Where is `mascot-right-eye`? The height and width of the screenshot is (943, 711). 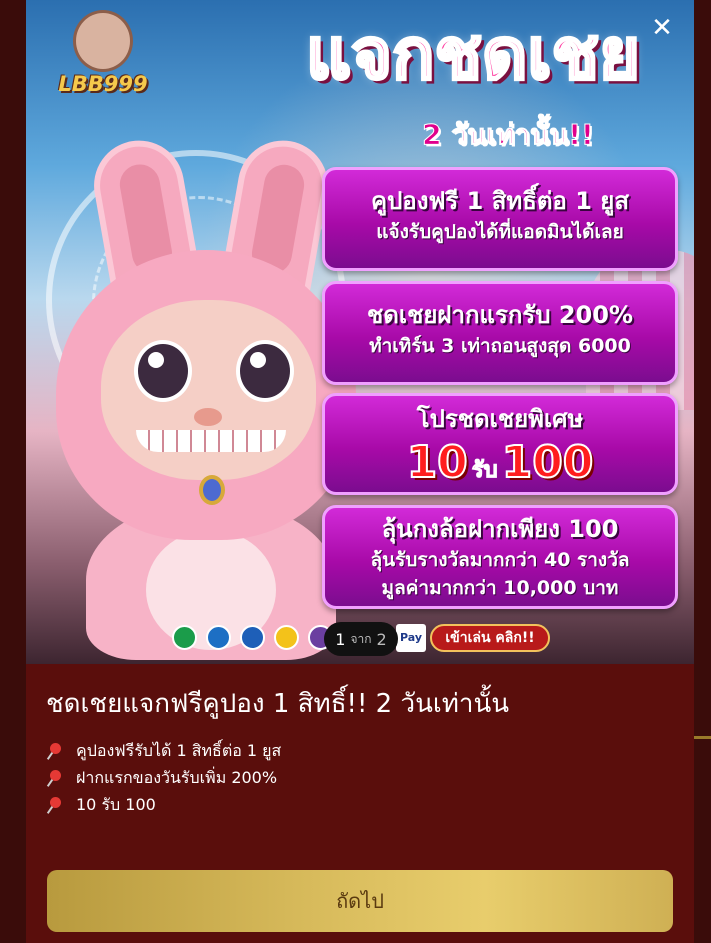 mascot-right-eye is located at coordinates (265, 371).